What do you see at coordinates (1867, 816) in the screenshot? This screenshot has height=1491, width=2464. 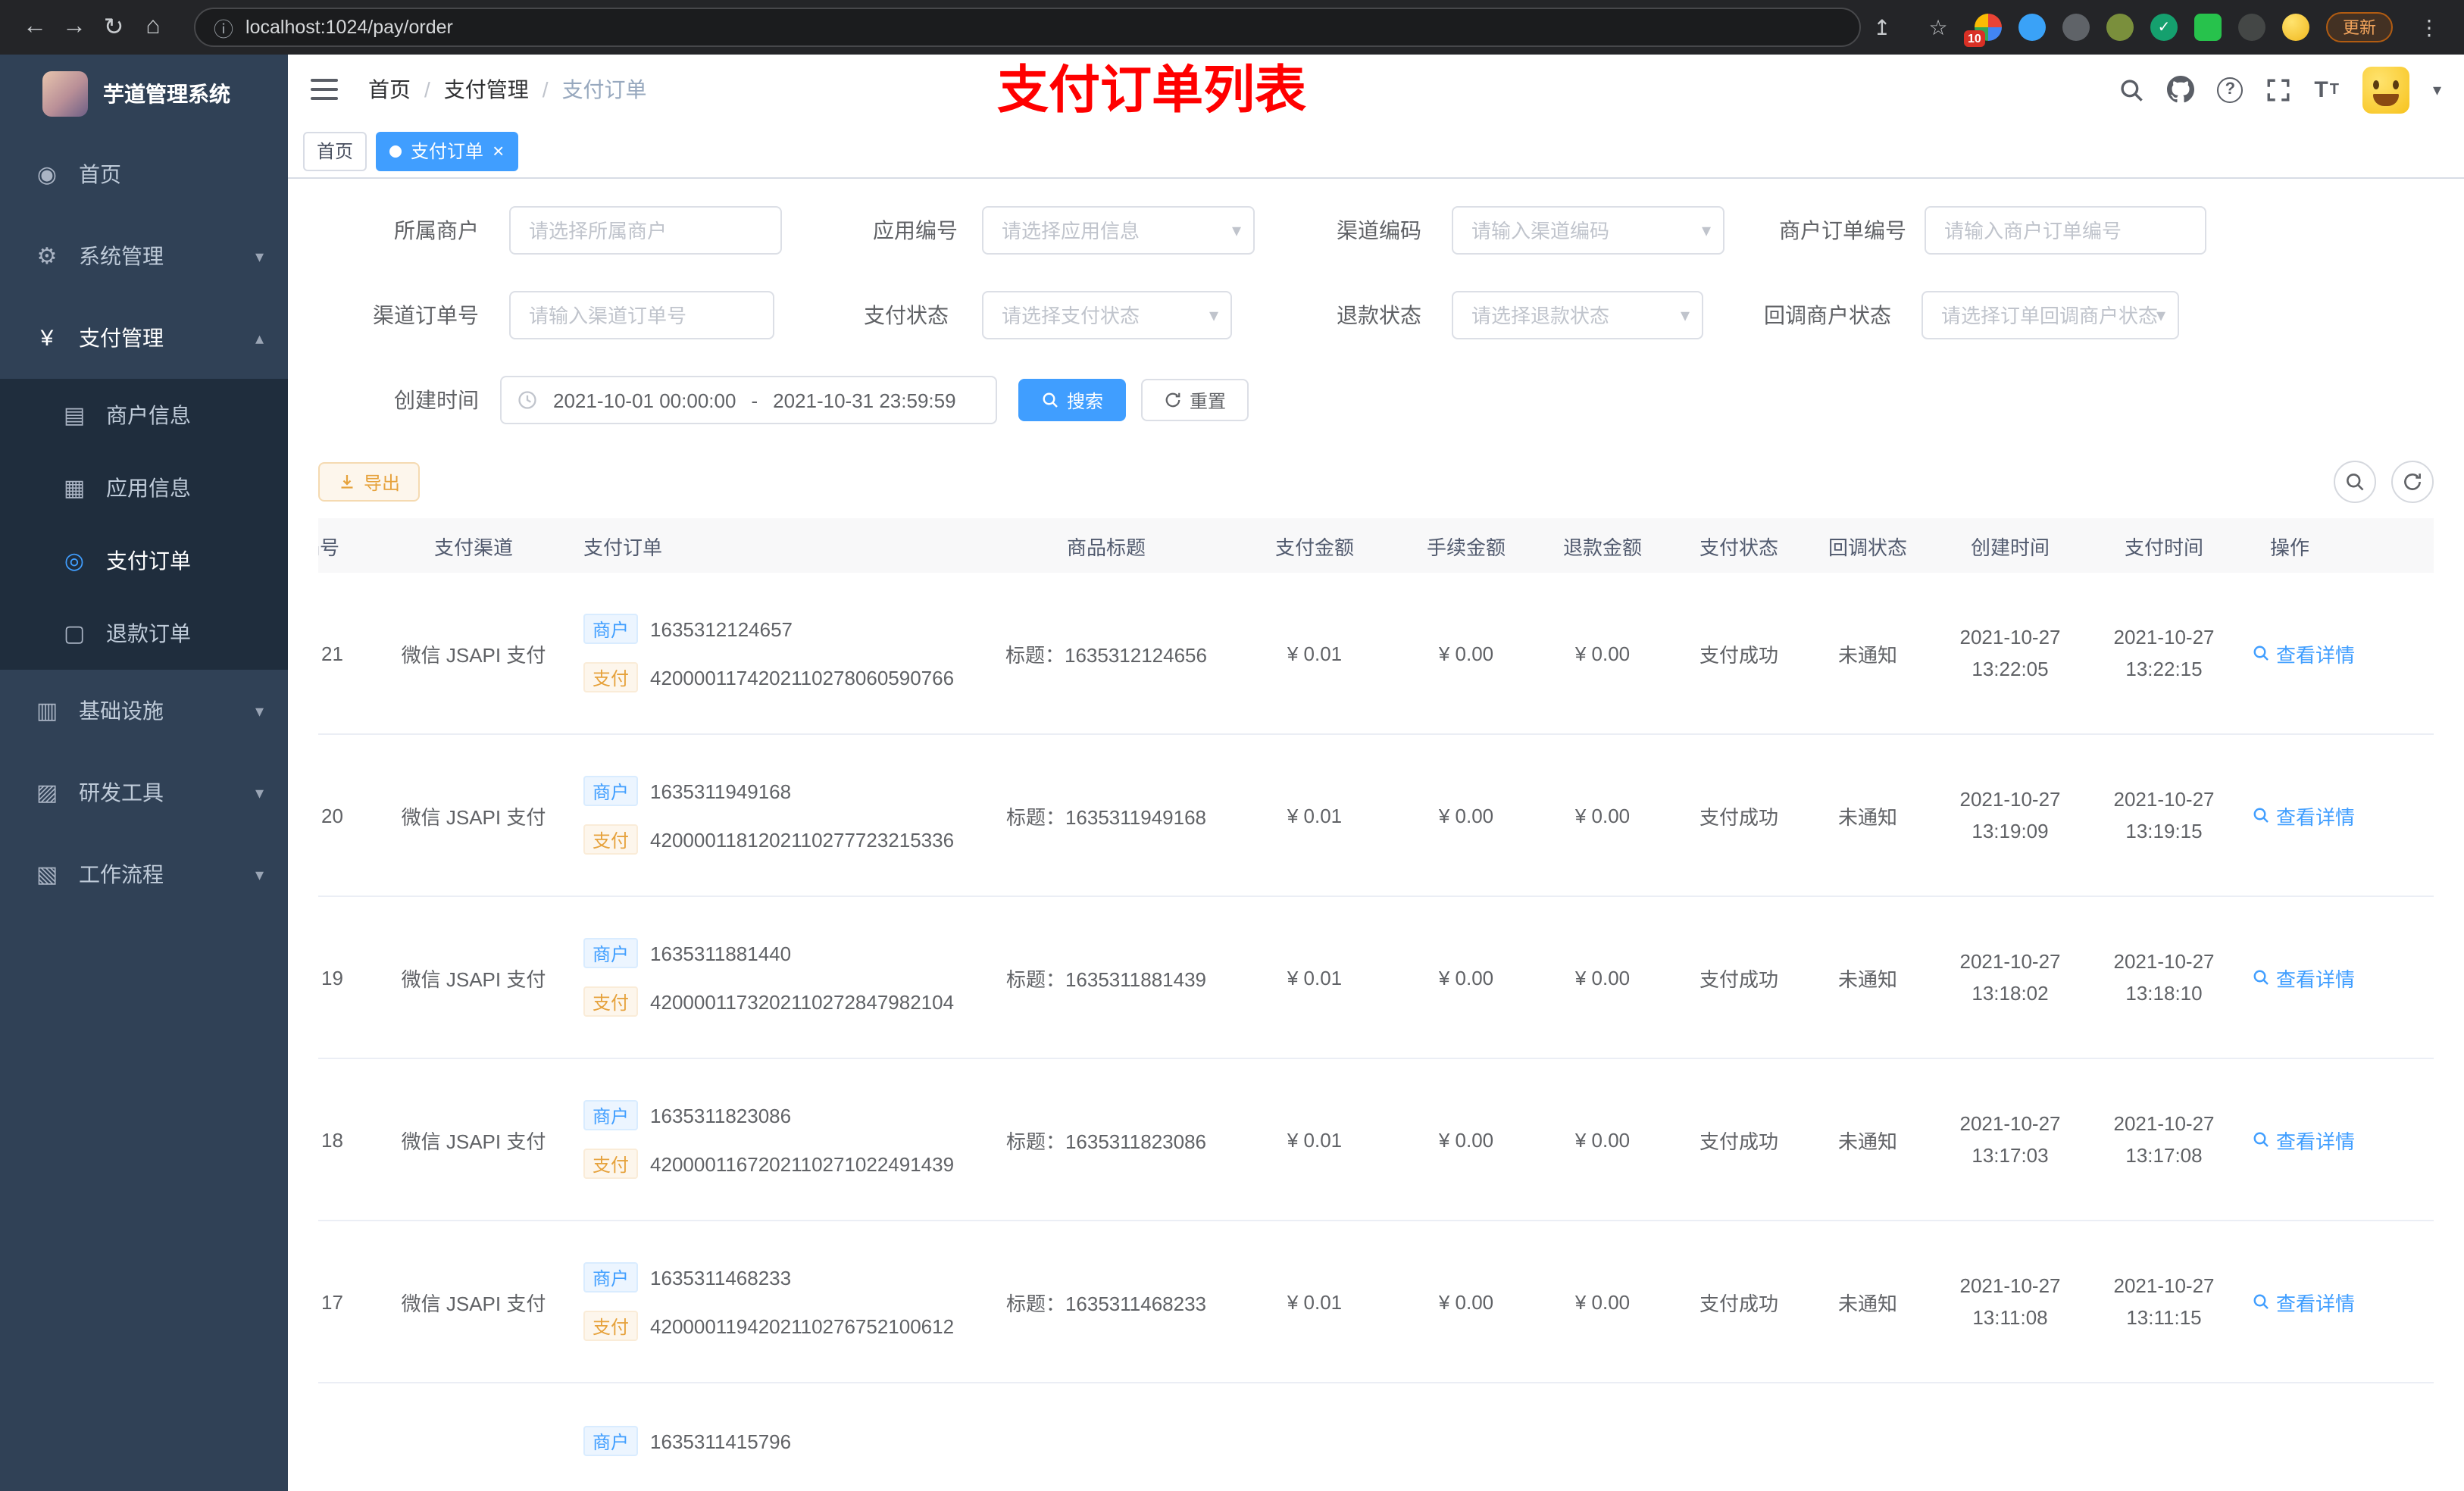 I see `cell-notify-status: 未通知` at bounding box center [1867, 816].